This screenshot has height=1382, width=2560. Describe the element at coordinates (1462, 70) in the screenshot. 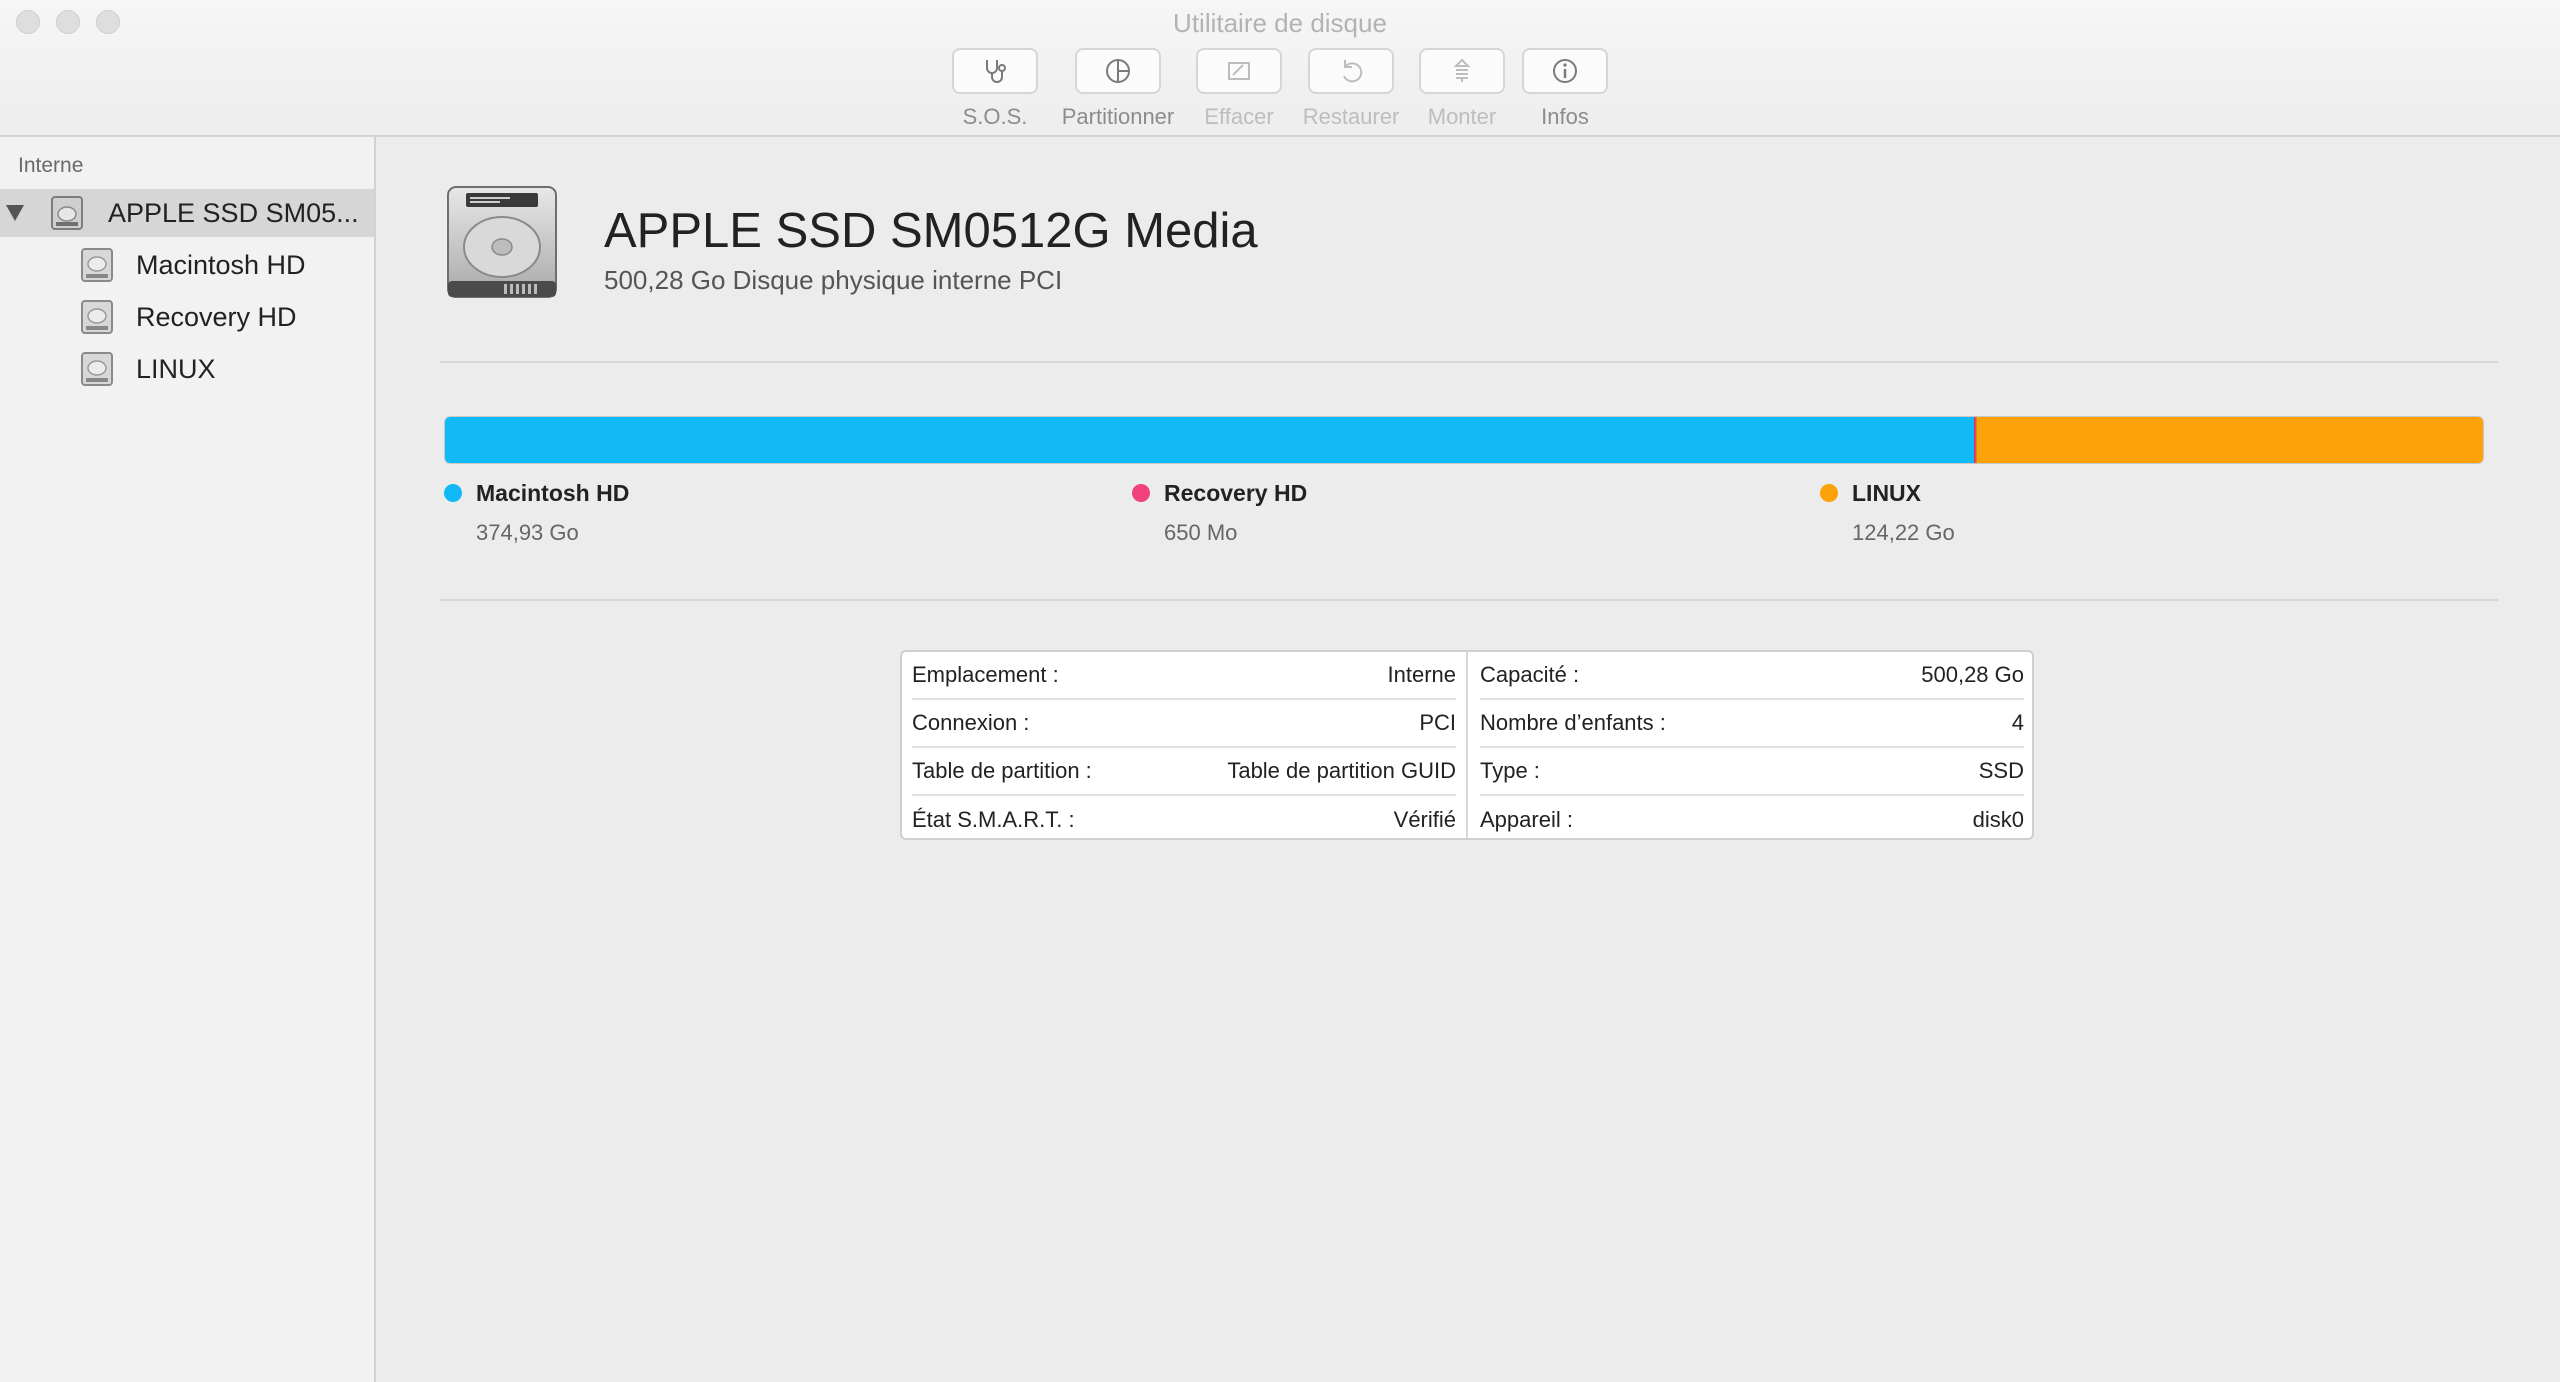

I see `mount-icon` at that location.